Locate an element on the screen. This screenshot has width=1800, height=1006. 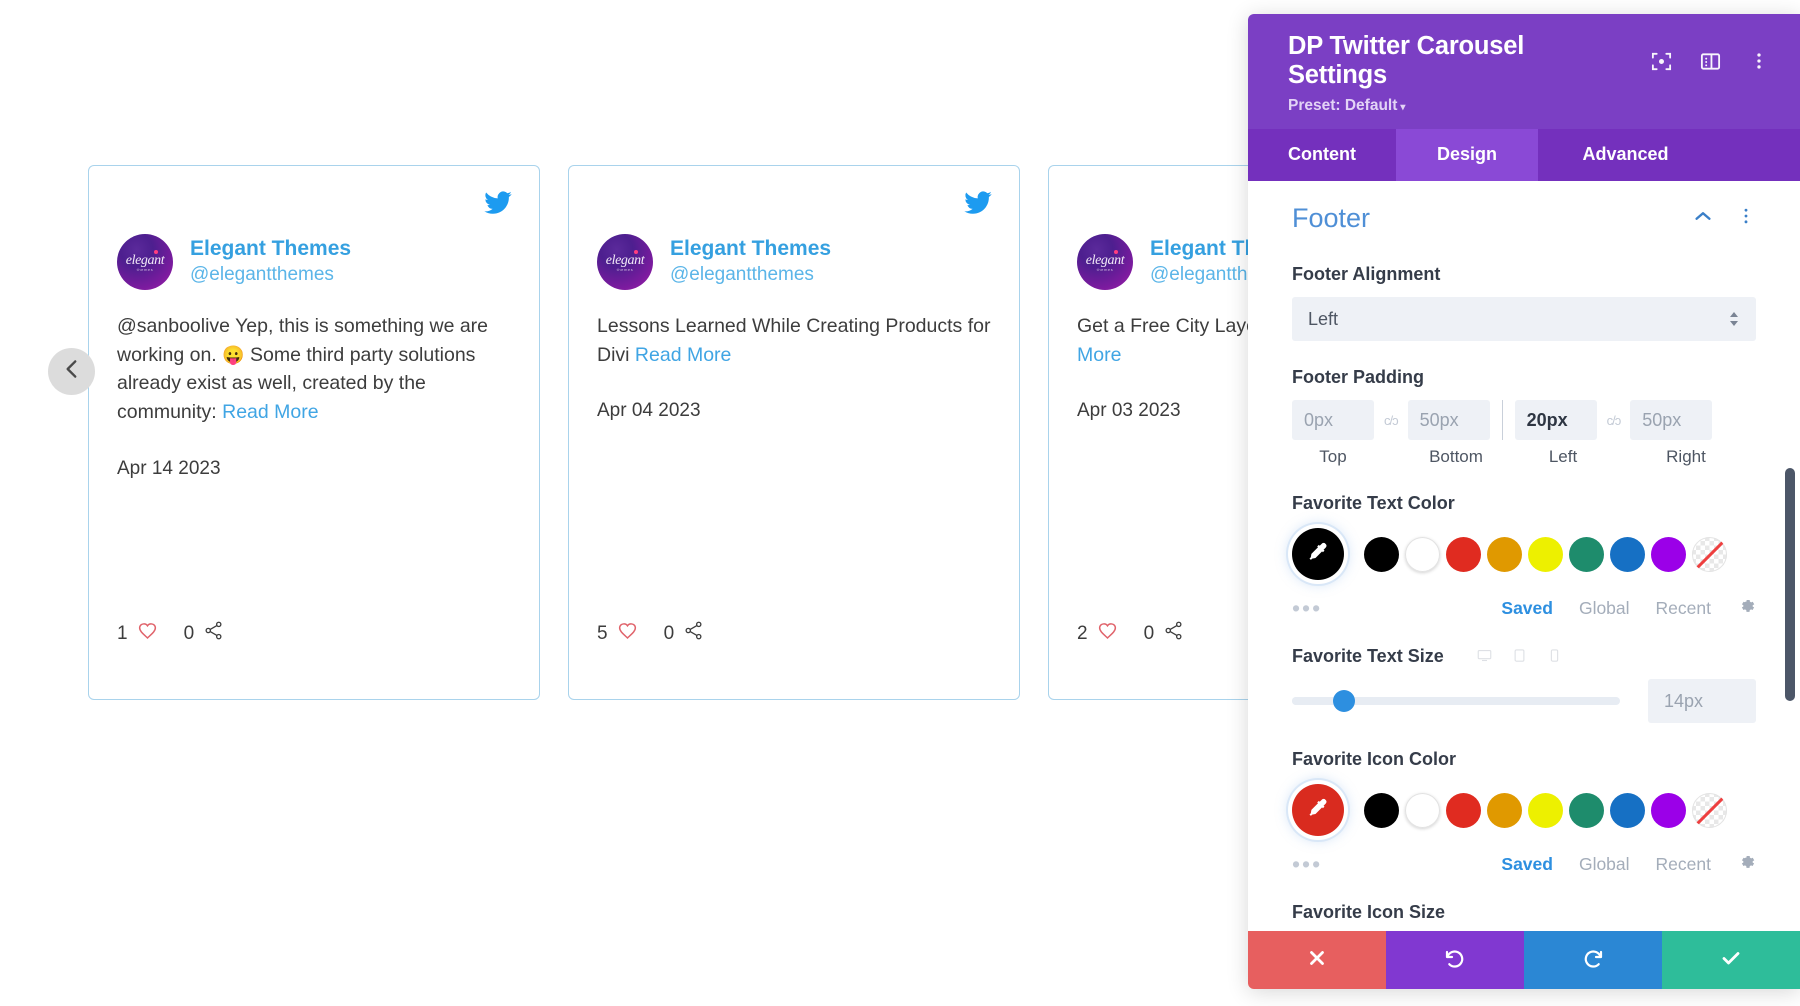
cancel-button is located at coordinates (1317, 960).